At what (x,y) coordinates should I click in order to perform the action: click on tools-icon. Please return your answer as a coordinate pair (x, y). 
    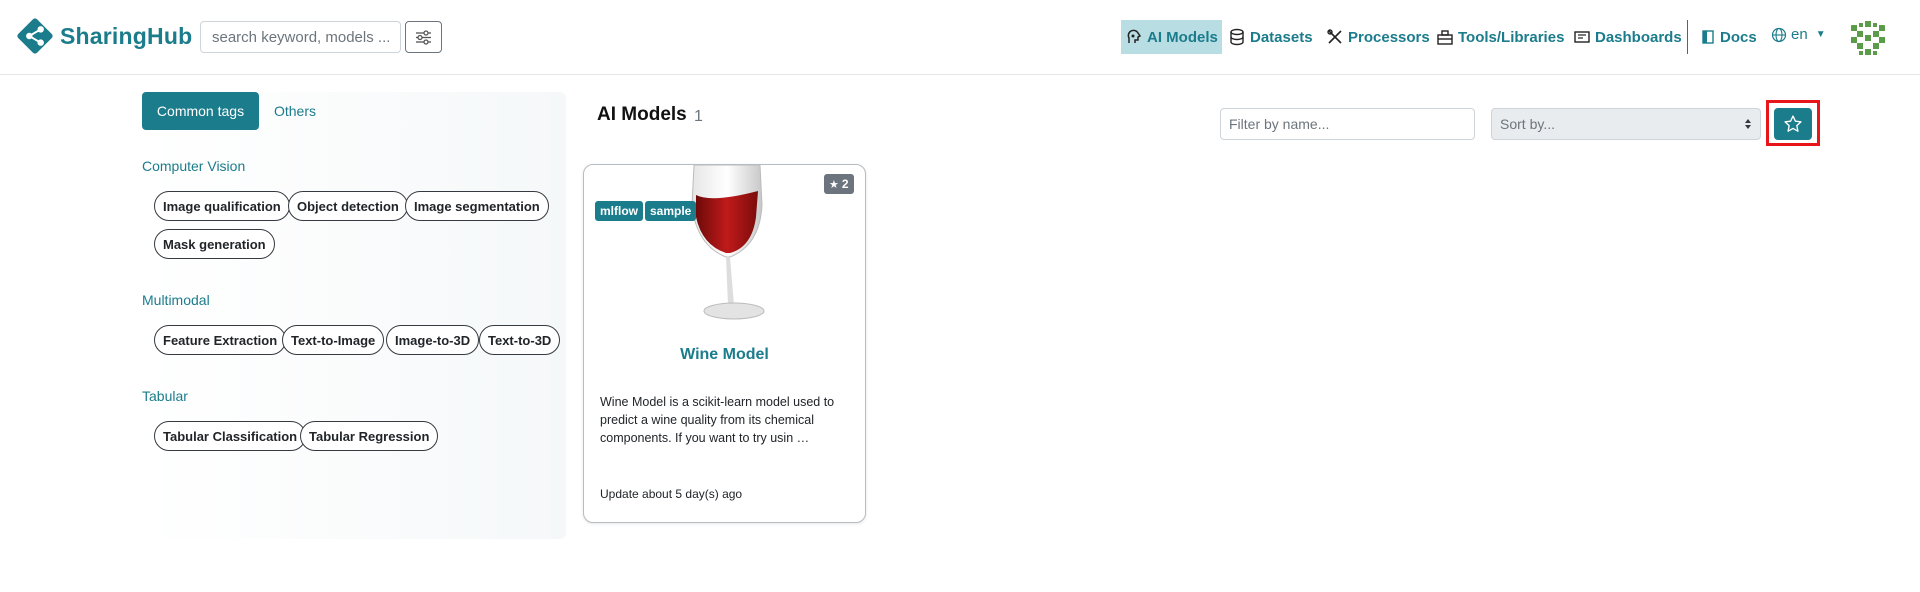
    Looking at the image, I should click on (1334, 36).